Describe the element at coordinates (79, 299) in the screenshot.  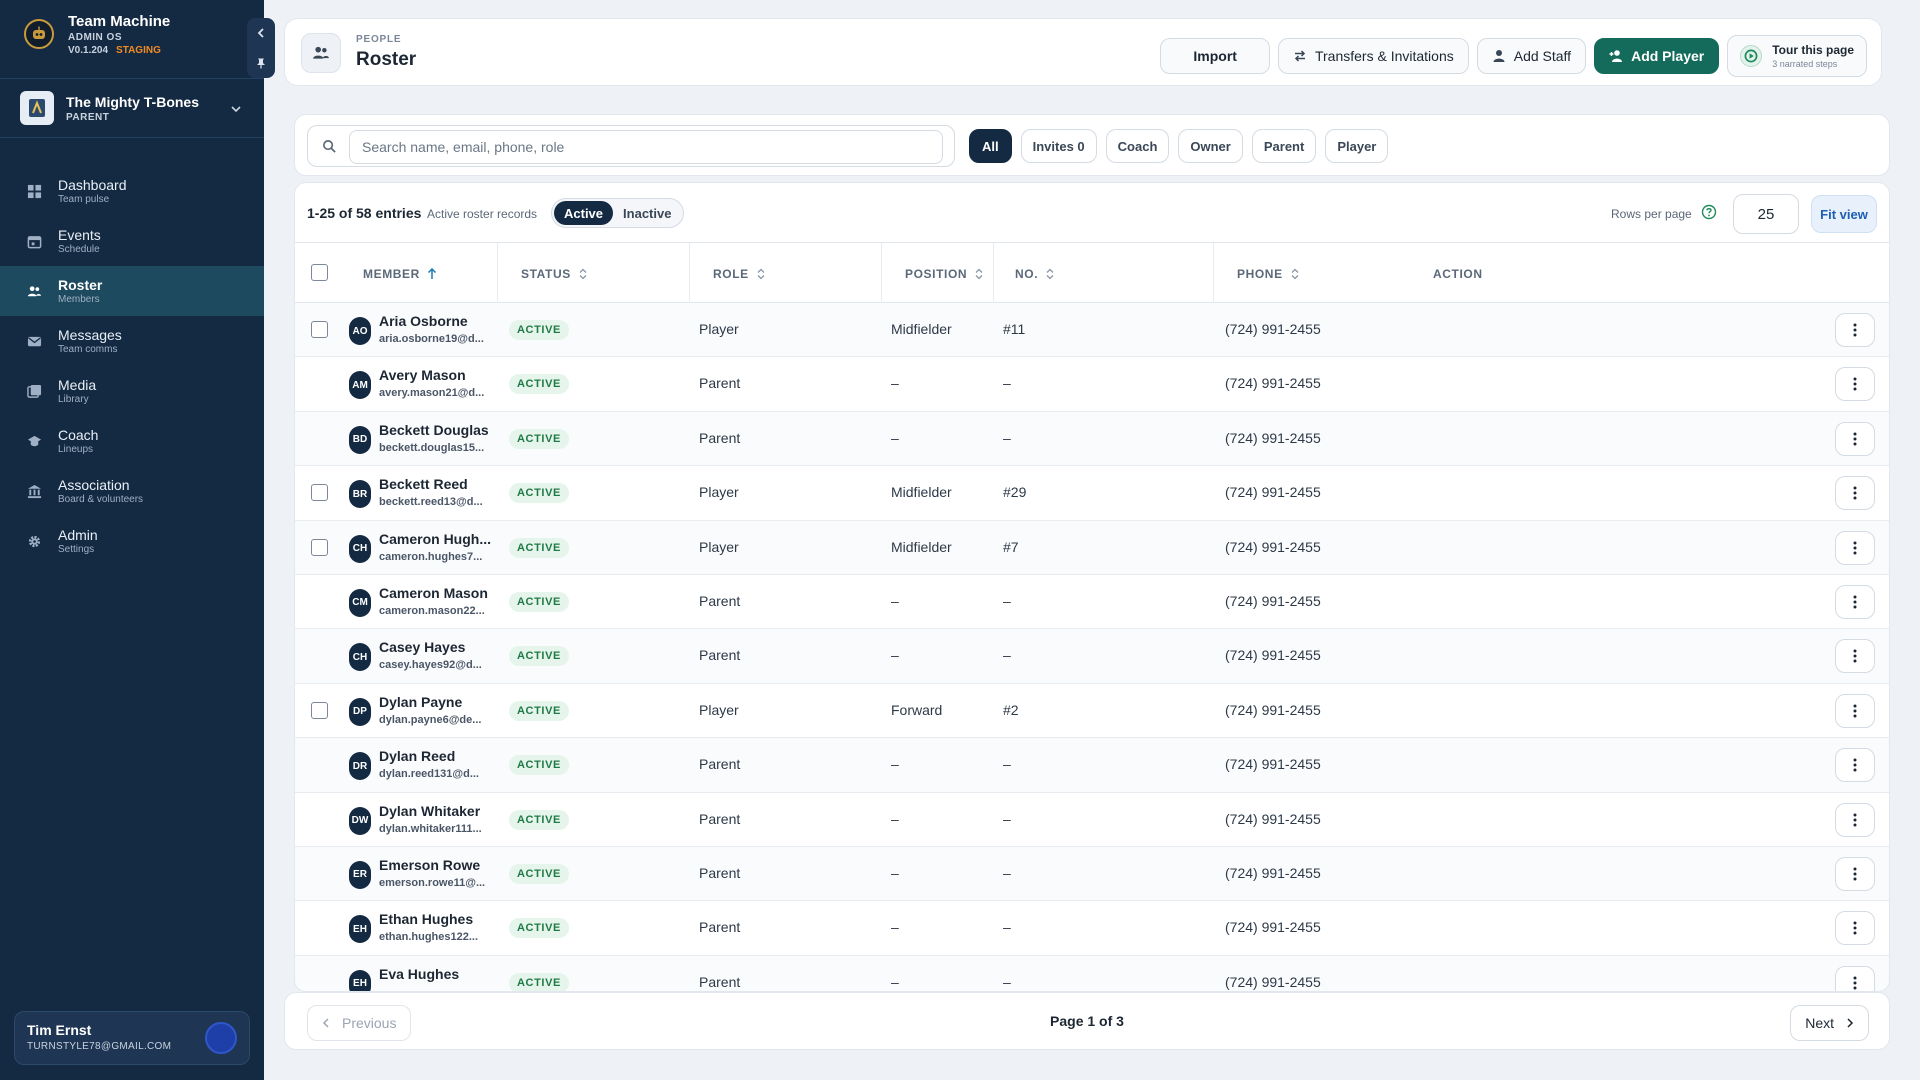
I see `sidebar-item-sub: Members` at that location.